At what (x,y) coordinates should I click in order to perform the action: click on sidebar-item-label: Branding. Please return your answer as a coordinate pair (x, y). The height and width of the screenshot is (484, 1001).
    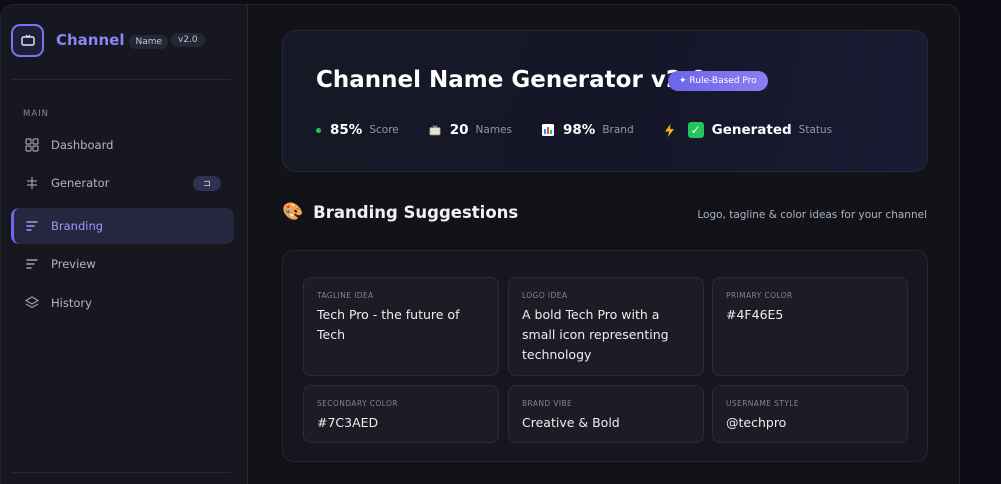
    Looking at the image, I should click on (77, 226).